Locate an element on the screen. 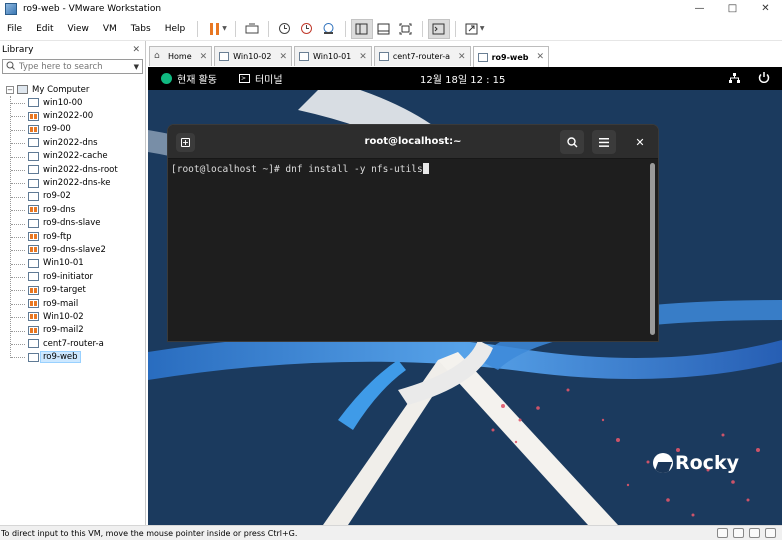  power-dropdown-icon: ▼ is located at coordinates (224, 28).